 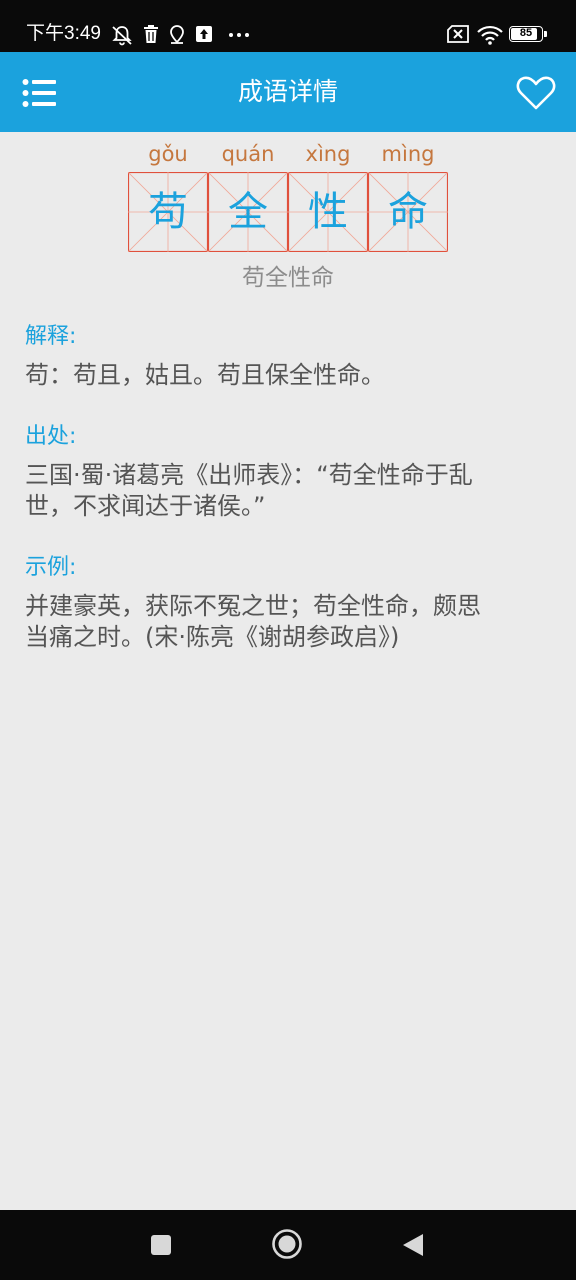 What do you see at coordinates (51, 336) in the screenshot?
I see `explanation-label: 解释:` at bounding box center [51, 336].